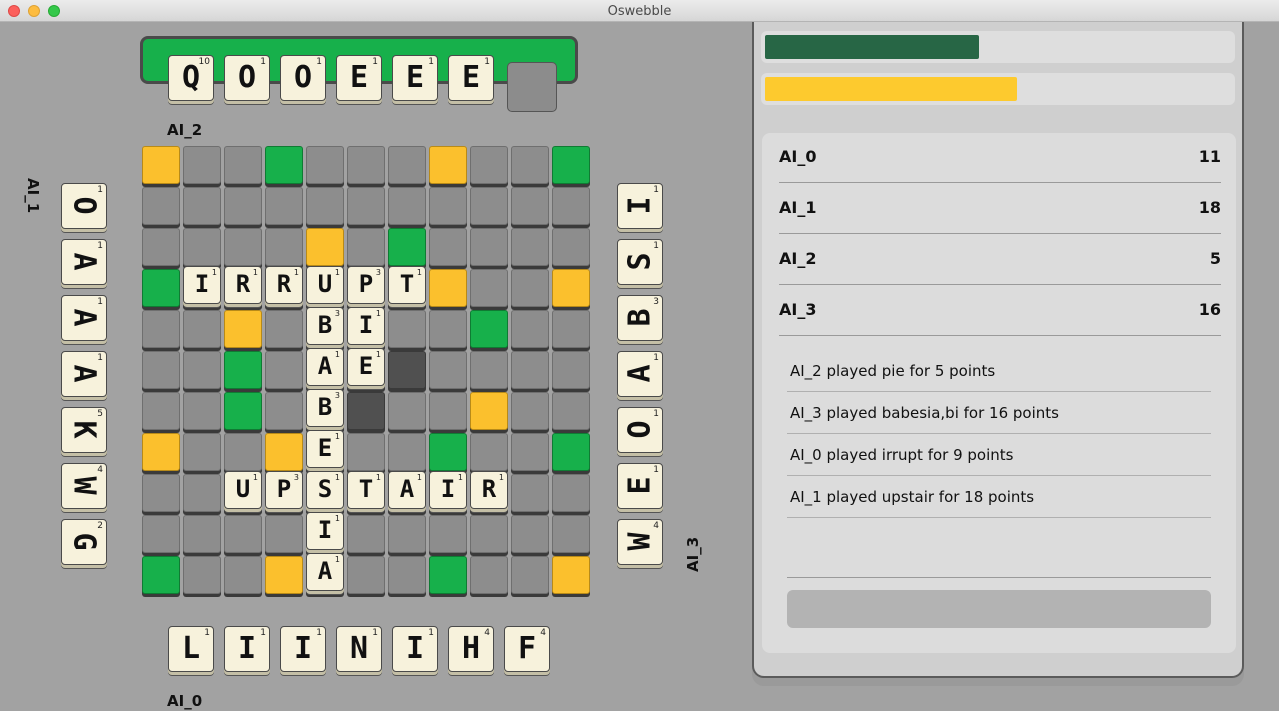 The image size is (1279, 711). I want to click on letter-tile: L1, so click(191, 649).